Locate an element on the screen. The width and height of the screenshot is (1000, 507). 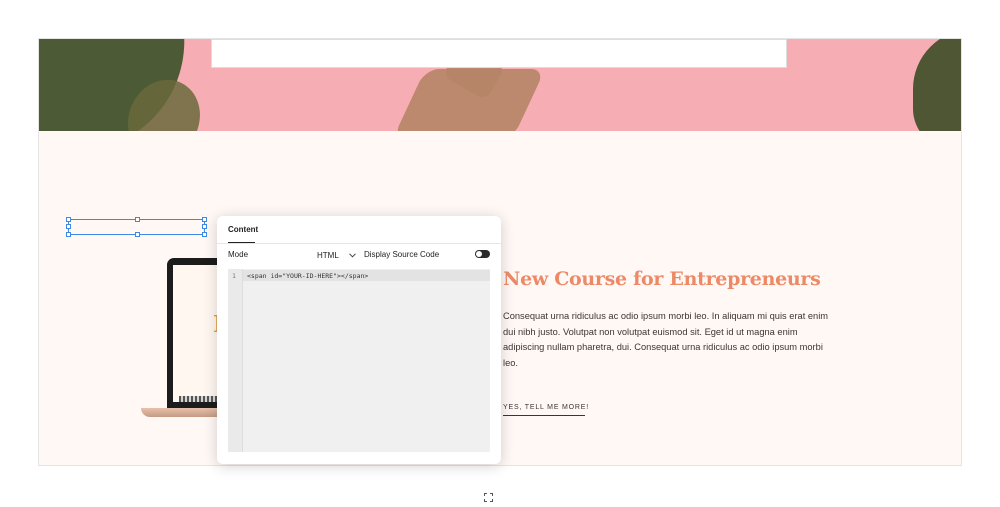
line-number: 1 is located at coordinates (234, 276).